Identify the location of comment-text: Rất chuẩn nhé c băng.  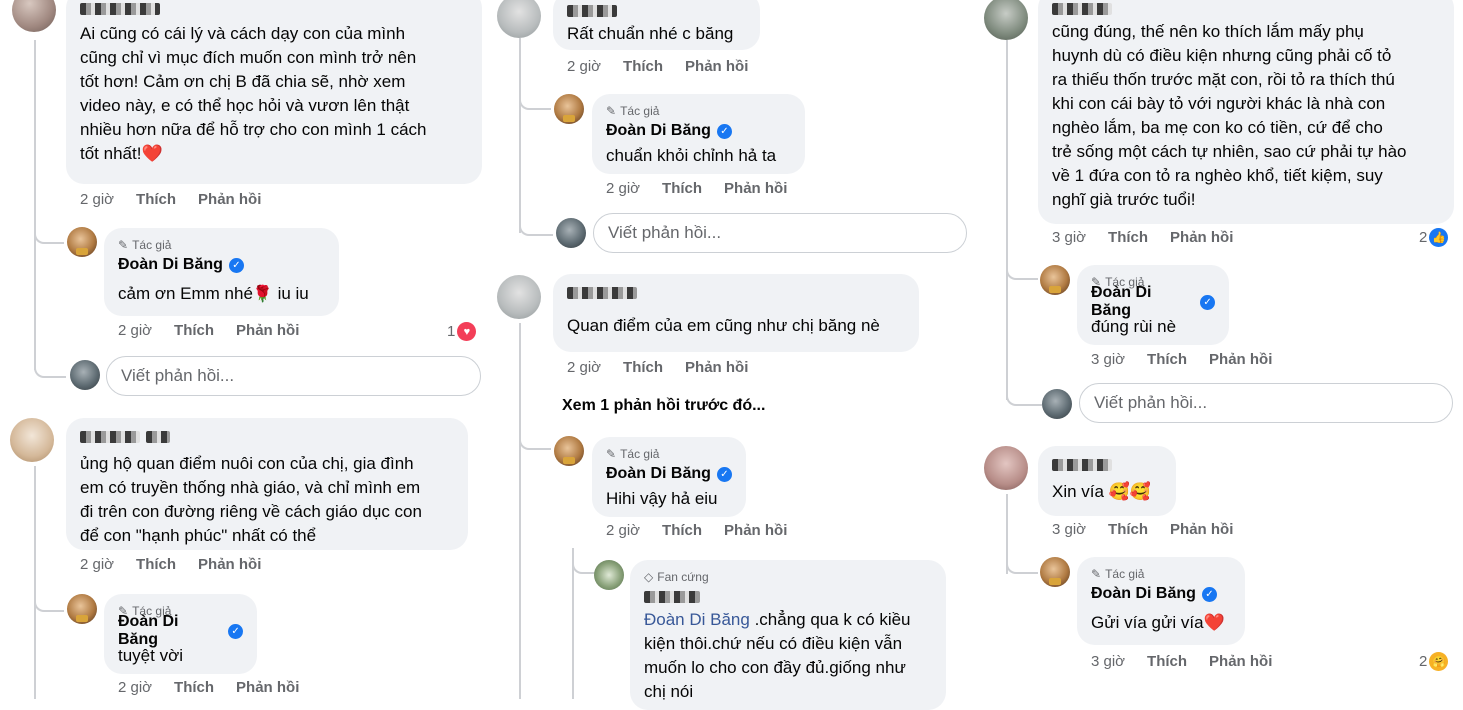
(650, 33).